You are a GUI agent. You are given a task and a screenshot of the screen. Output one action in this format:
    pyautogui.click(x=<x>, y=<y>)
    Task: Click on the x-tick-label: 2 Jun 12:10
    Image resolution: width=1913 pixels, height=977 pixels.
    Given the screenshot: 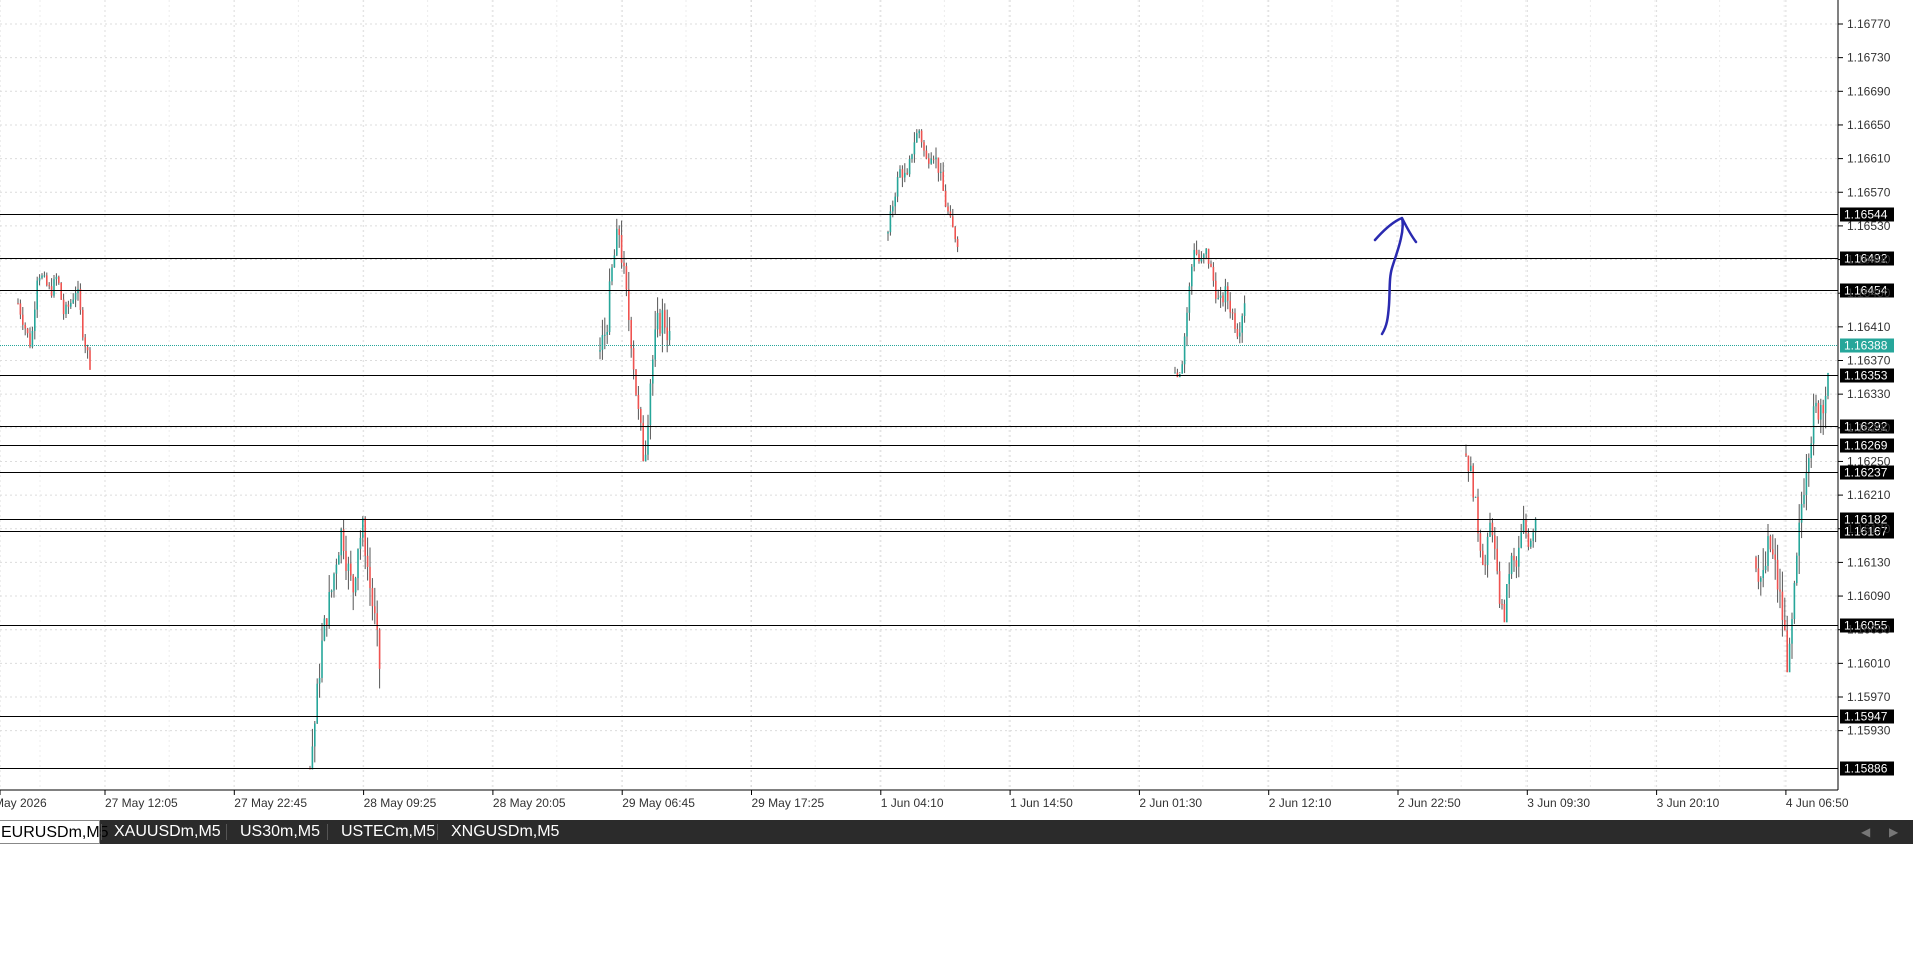 What is the action you would take?
    pyautogui.click(x=1300, y=803)
    